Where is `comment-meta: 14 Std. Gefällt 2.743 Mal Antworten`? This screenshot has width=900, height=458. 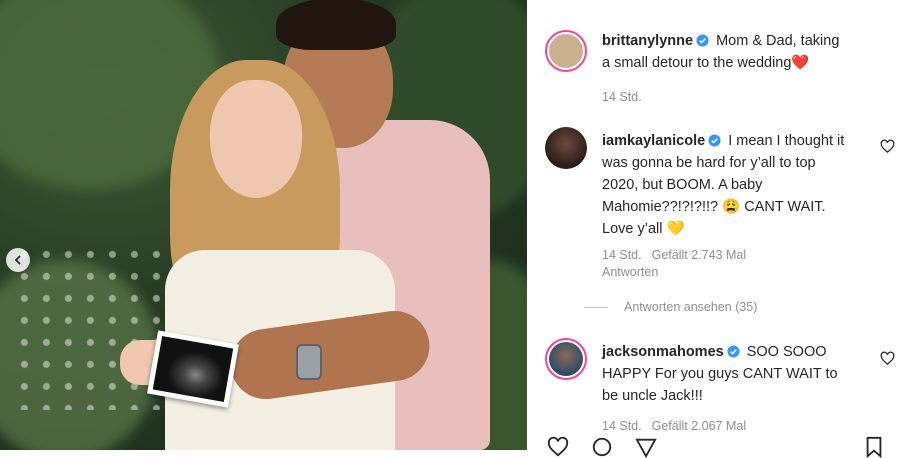
comment-meta: 14 Std. Gefällt 2.743 Mal Antworten is located at coordinates (722, 264).